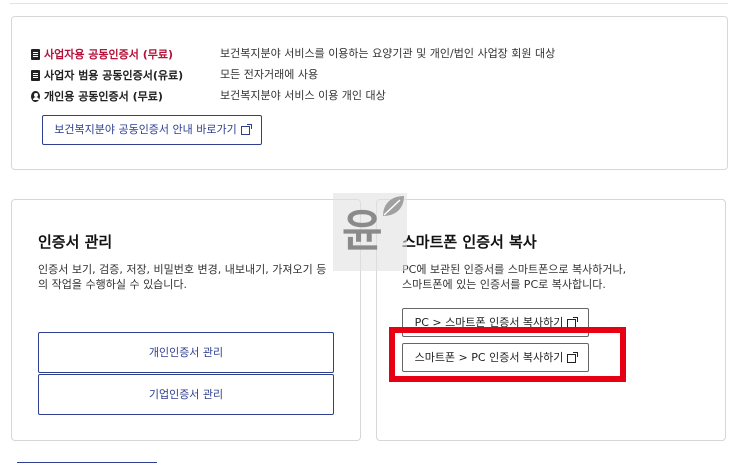 The width and height of the screenshot is (730, 468). I want to click on top-divider, so click(369, 2).